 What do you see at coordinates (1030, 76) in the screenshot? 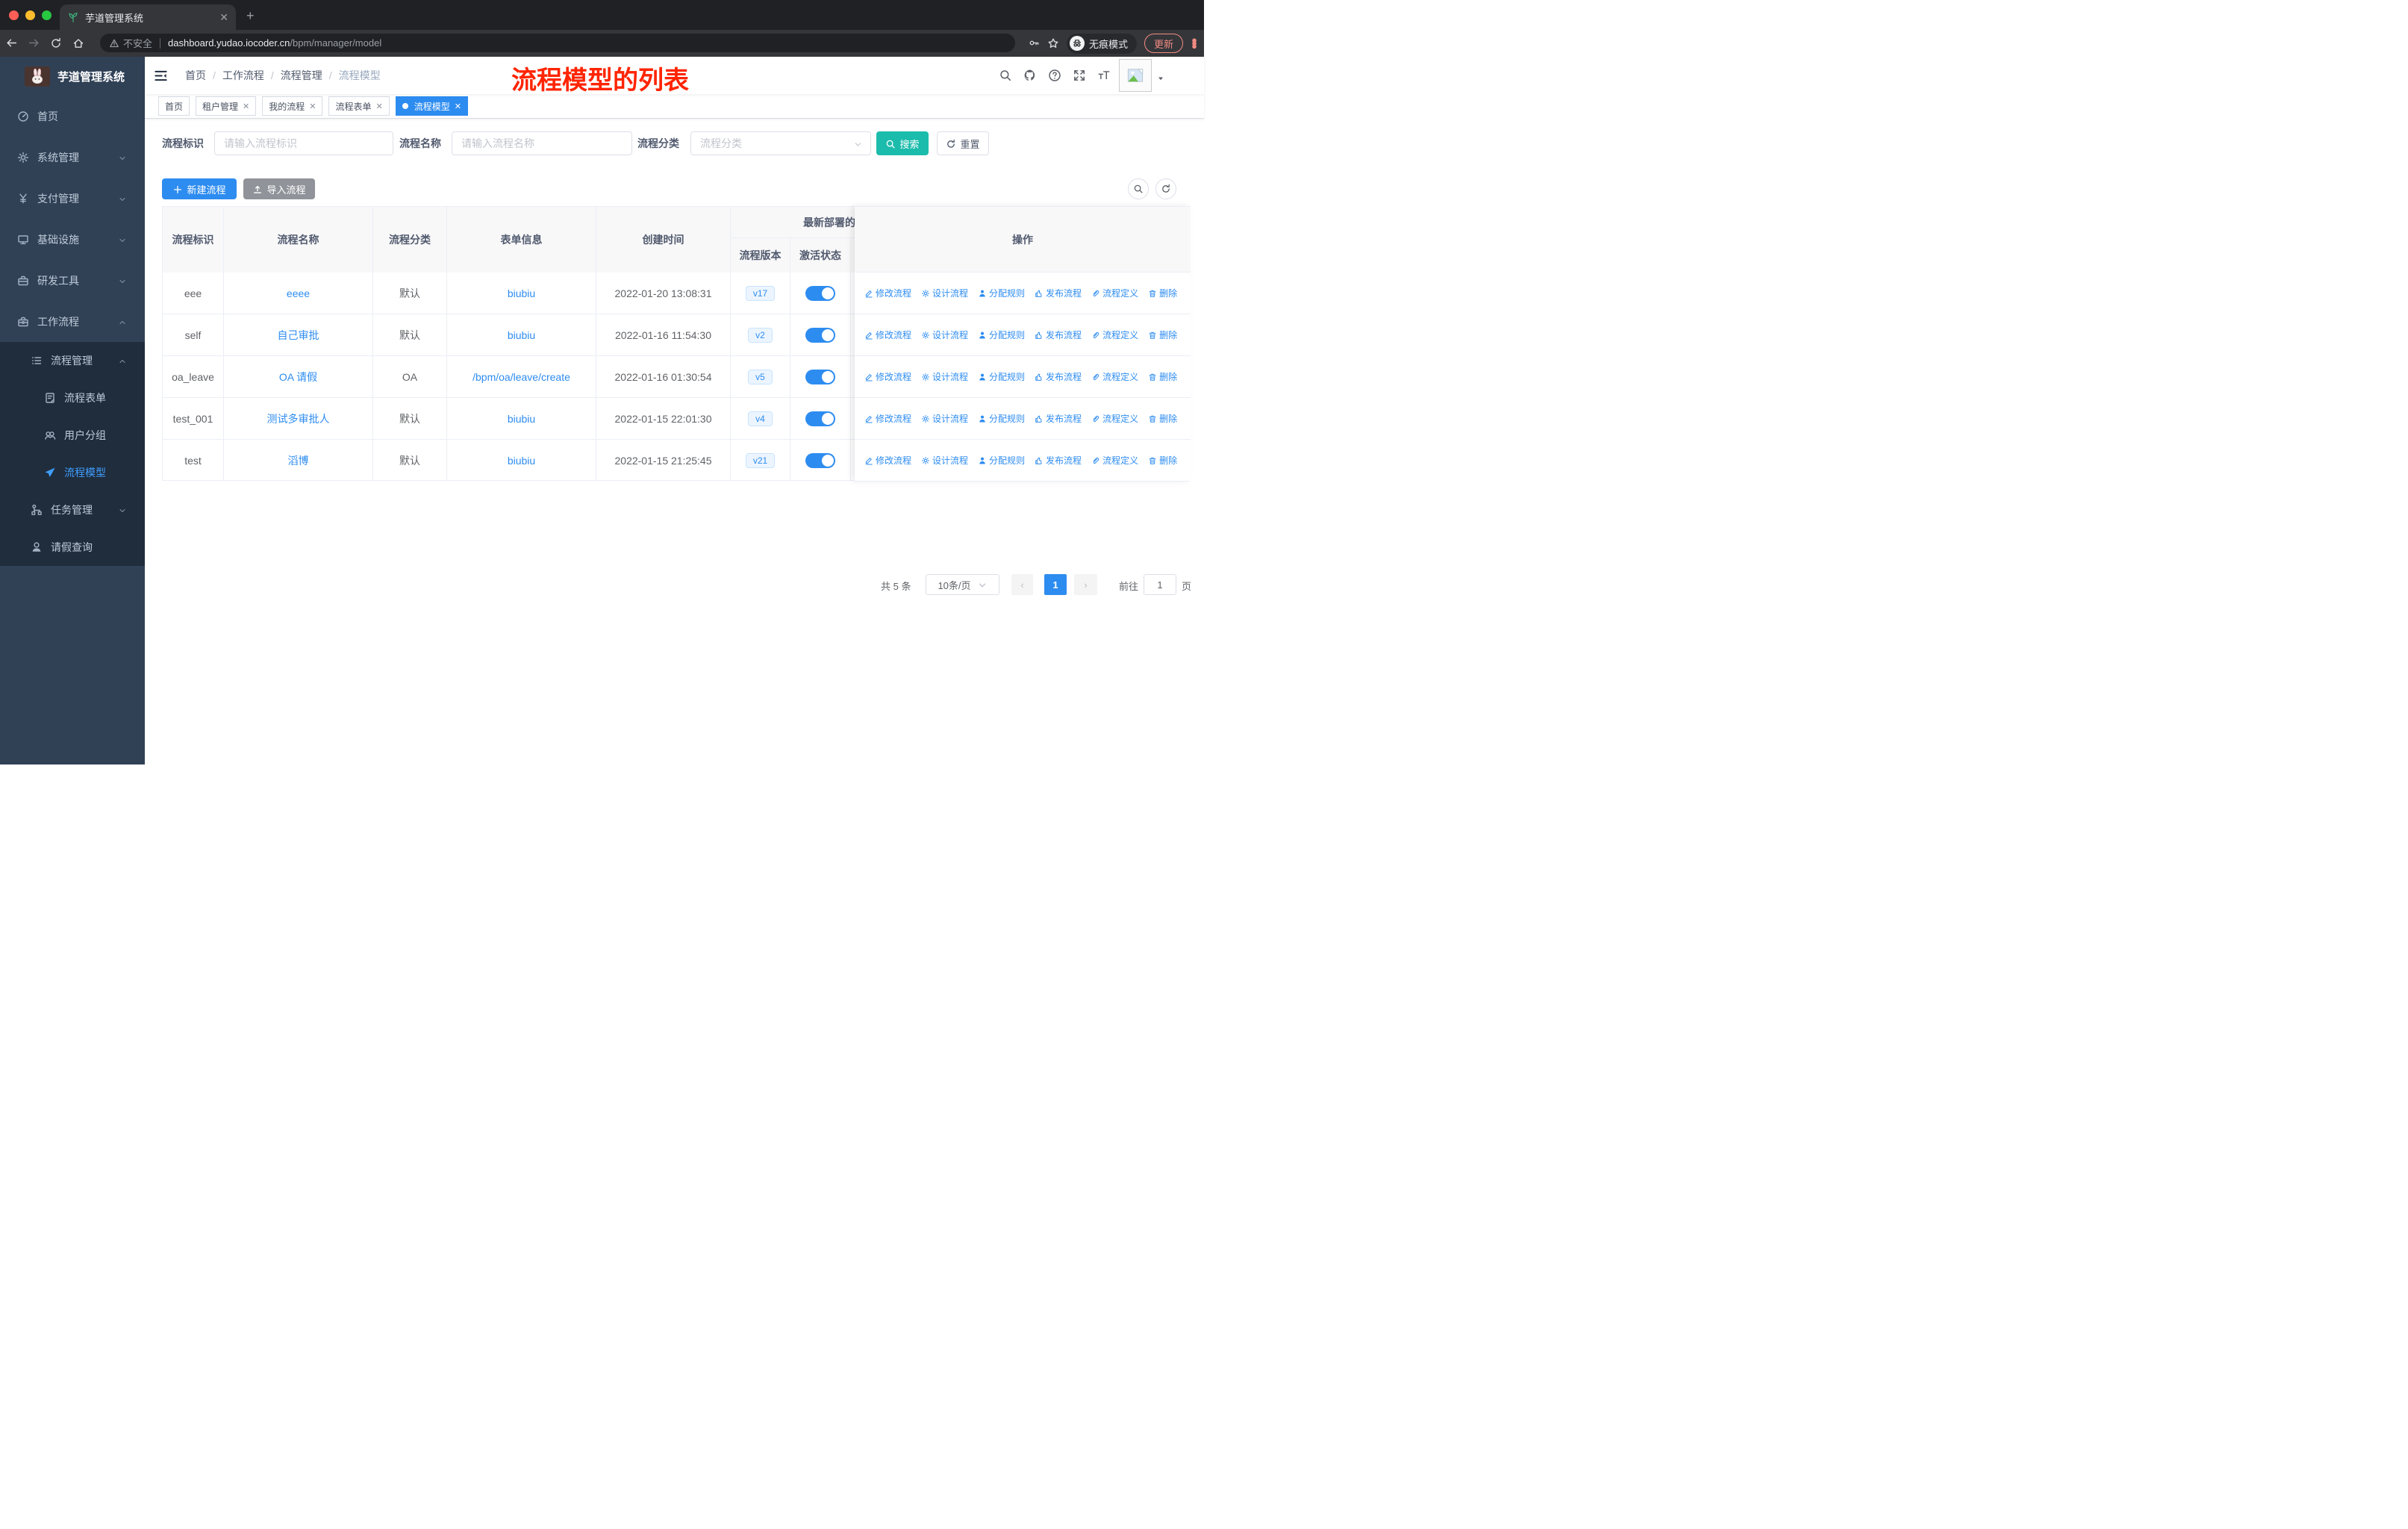
I see `github-icon` at bounding box center [1030, 76].